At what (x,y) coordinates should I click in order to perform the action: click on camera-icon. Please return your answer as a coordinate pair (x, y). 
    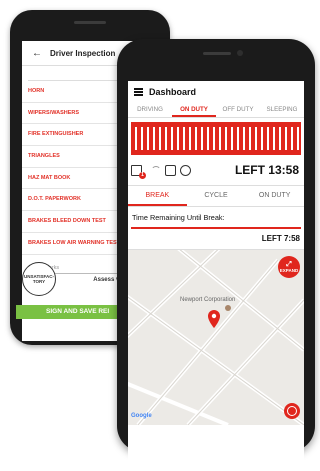
    Looking at the image, I should click on (240, 53).